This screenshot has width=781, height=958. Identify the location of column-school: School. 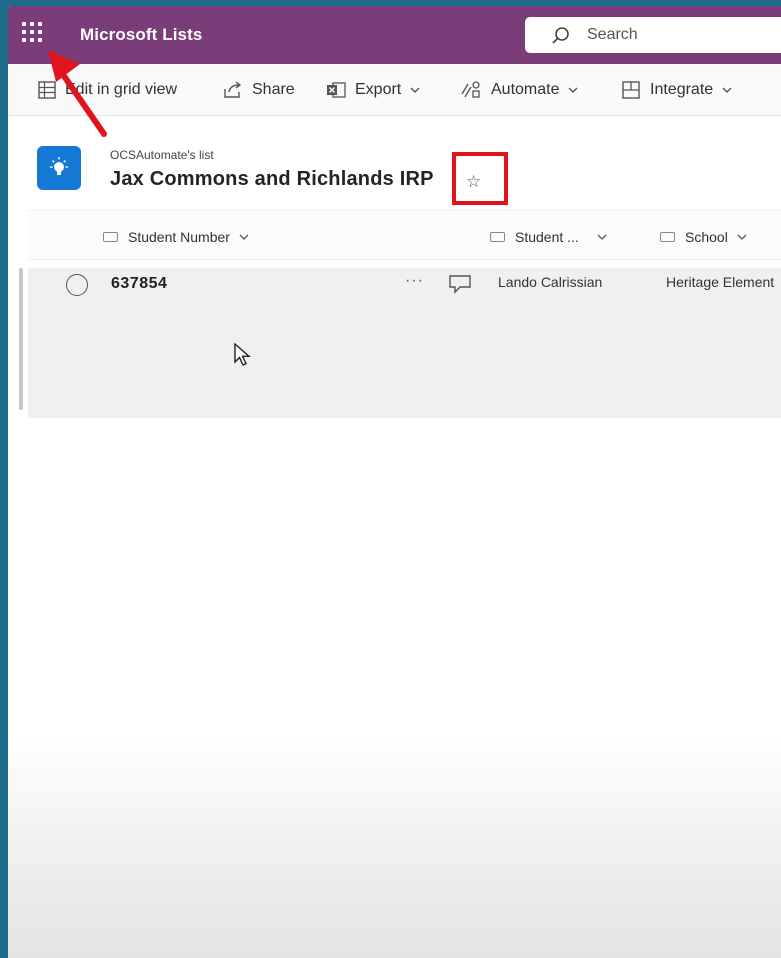
(703, 237).